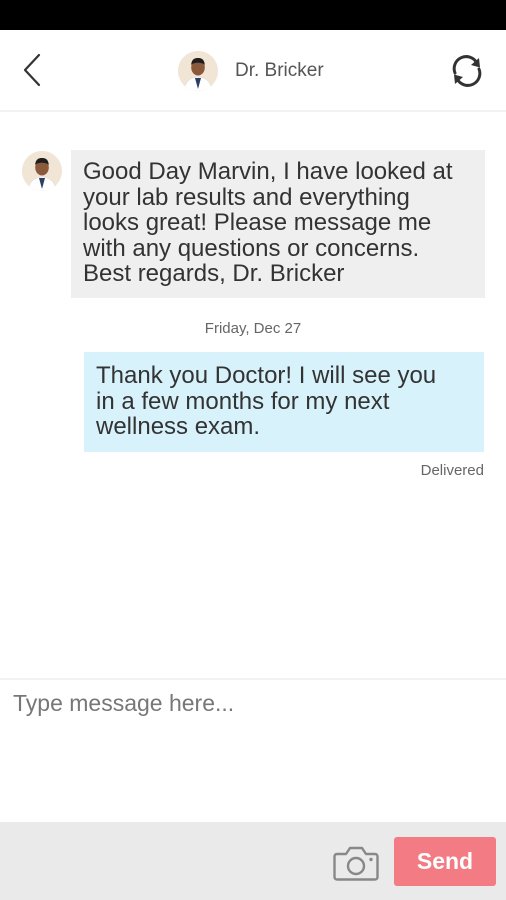  What do you see at coordinates (268, 171) in the screenshot?
I see `message-line: Good Day Marvin, I have looked at` at bounding box center [268, 171].